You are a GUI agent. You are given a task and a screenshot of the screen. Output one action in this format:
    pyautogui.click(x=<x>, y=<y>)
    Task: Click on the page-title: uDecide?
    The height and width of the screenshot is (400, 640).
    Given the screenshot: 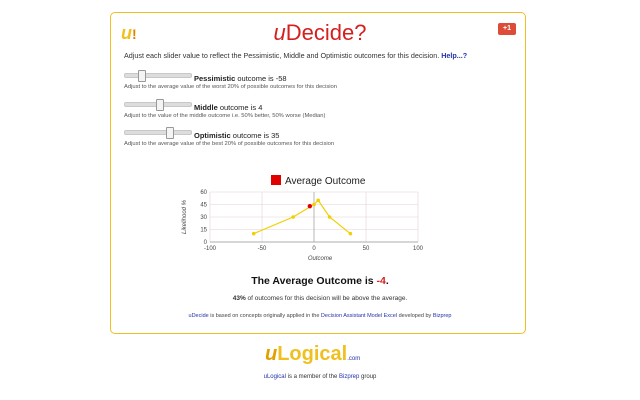 What is the action you would take?
    pyautogui.click(x=320, y=33)
    